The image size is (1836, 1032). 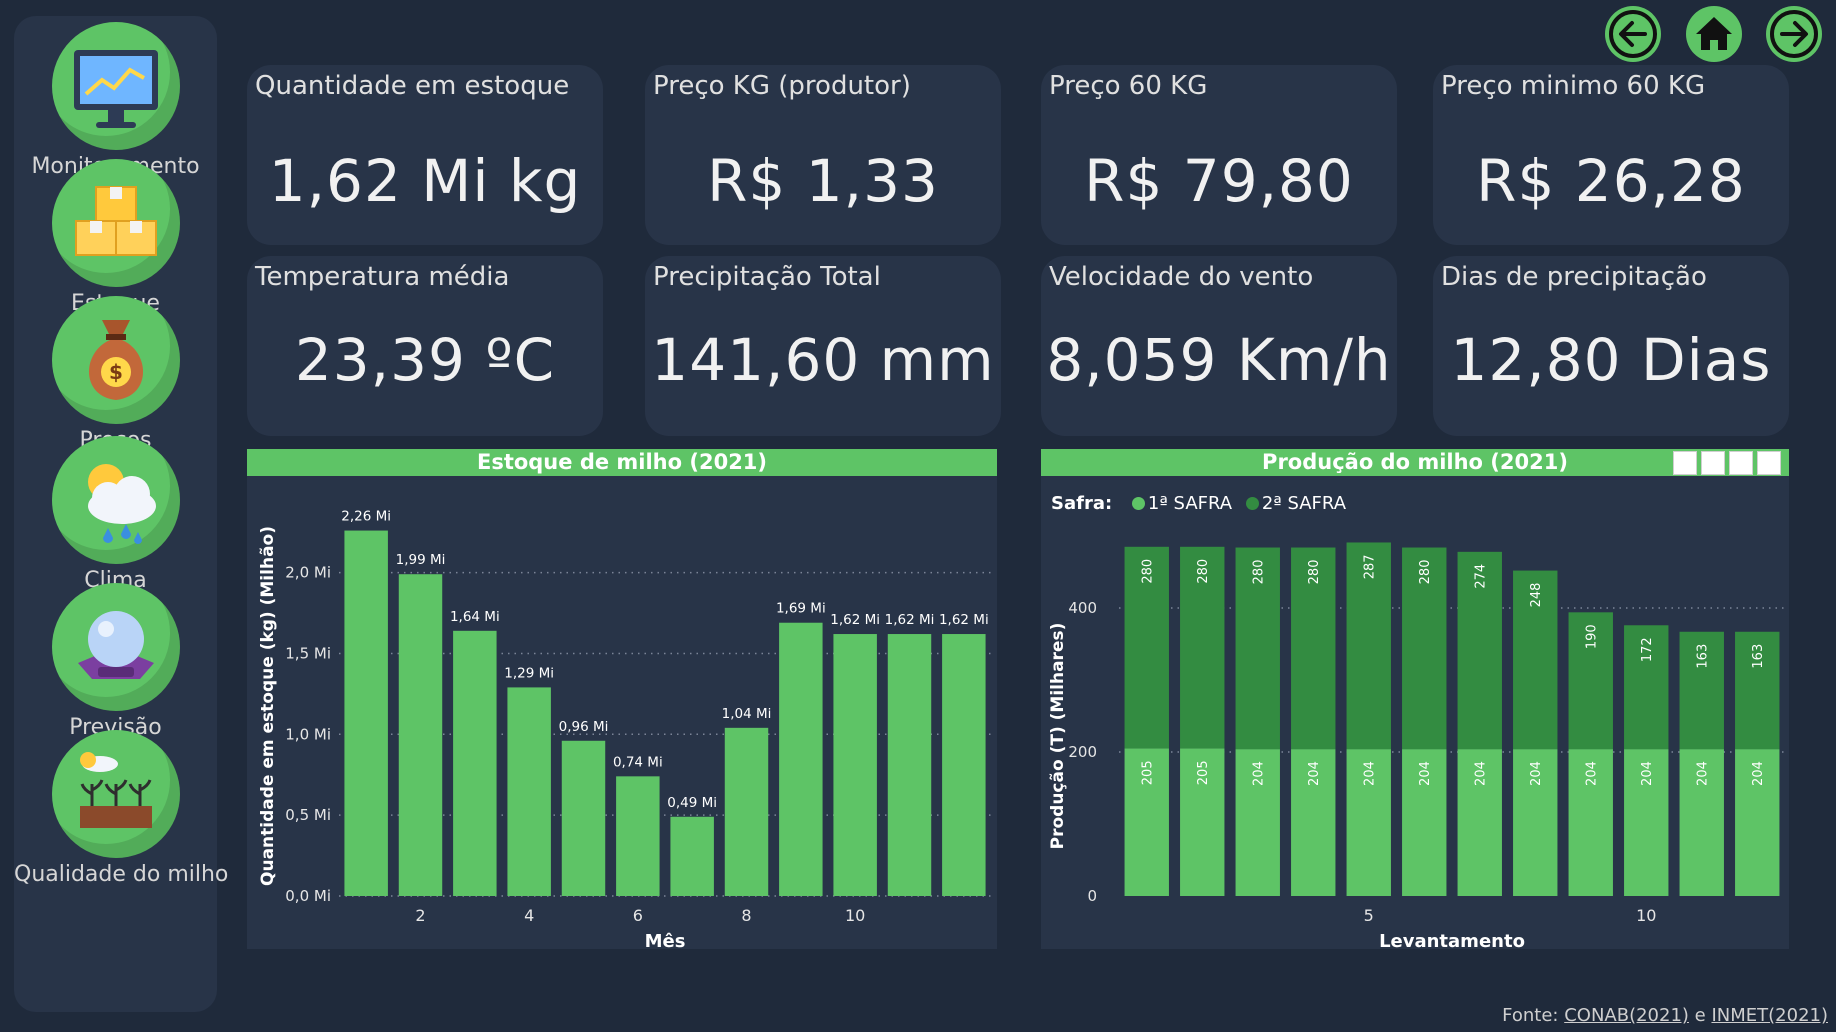 I want to click on footer-sep: e, so click(x=1700, y=1015).